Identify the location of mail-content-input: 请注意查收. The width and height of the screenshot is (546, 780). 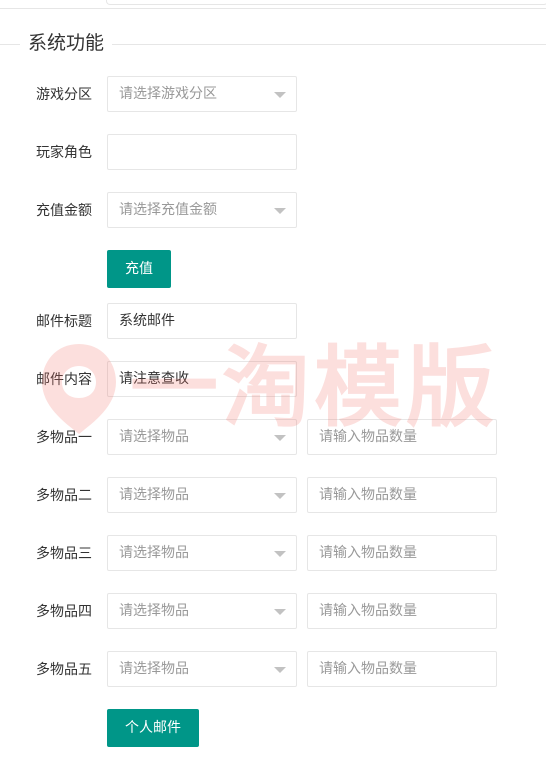
(202, 379).